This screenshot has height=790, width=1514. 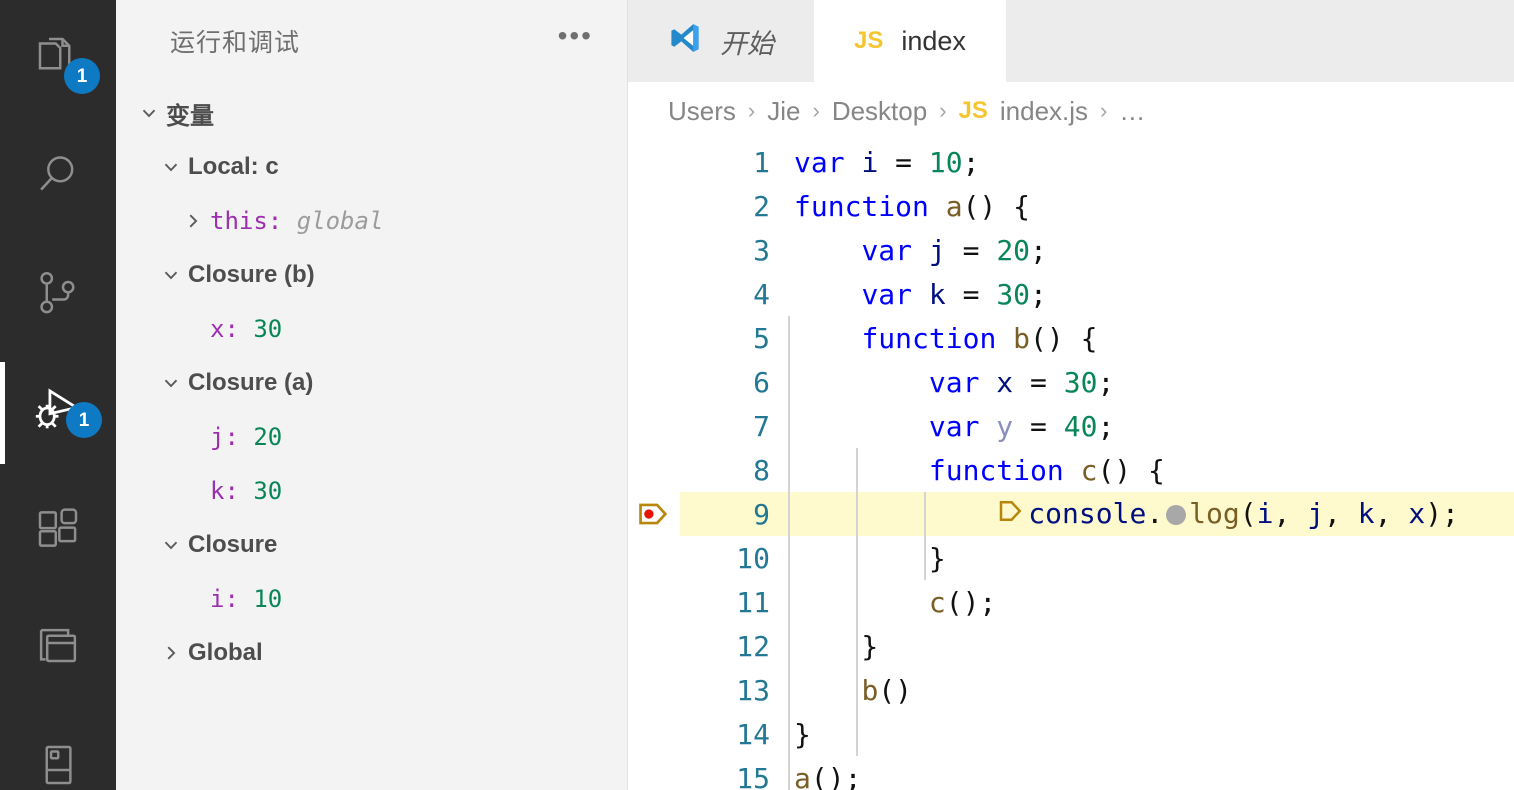 What do you see at coordinates (371, 545) in the screenshot?
I see `tree-scope-closure: Closure` at bounding box center [371, 545].